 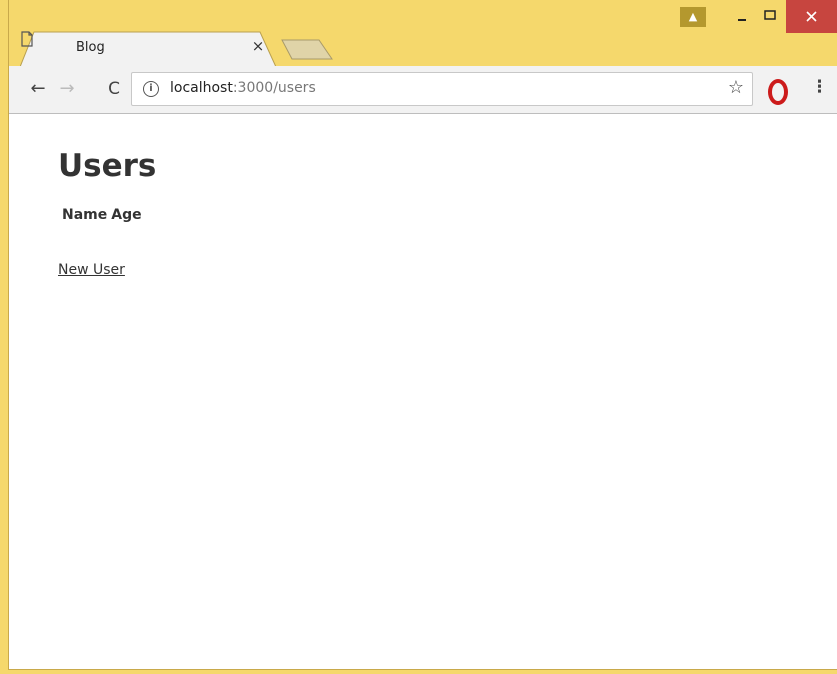 I want to click on tab-shape, so click(x=148, y=49).